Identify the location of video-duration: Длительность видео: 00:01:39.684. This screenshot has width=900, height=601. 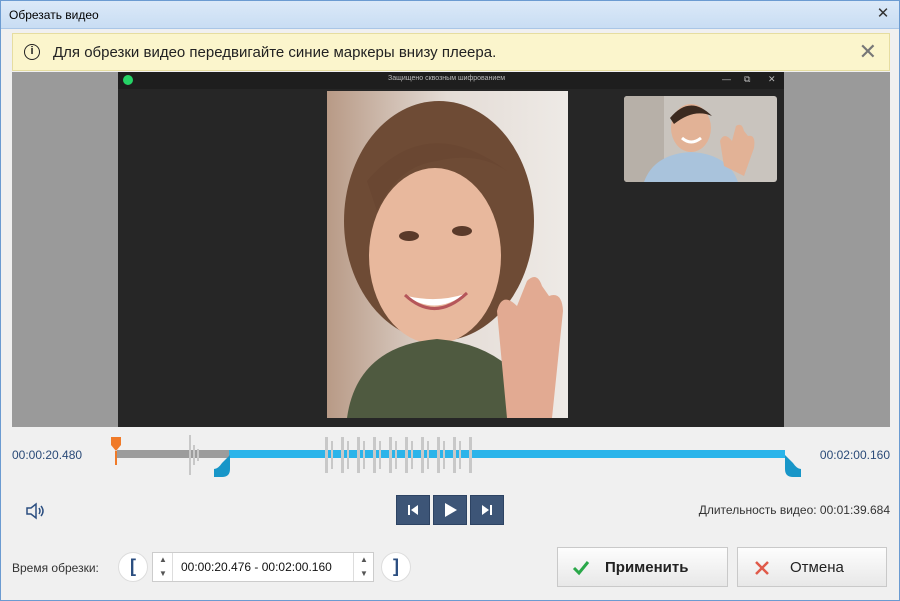
(794, 510).